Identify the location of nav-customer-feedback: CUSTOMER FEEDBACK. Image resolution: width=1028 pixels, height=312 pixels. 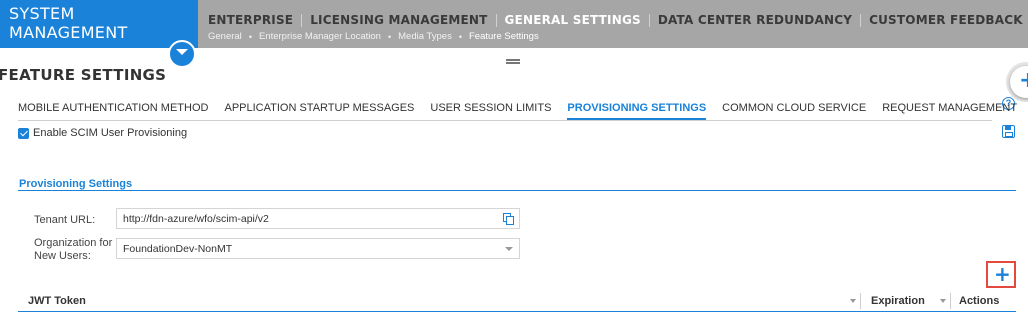
(946, 20).